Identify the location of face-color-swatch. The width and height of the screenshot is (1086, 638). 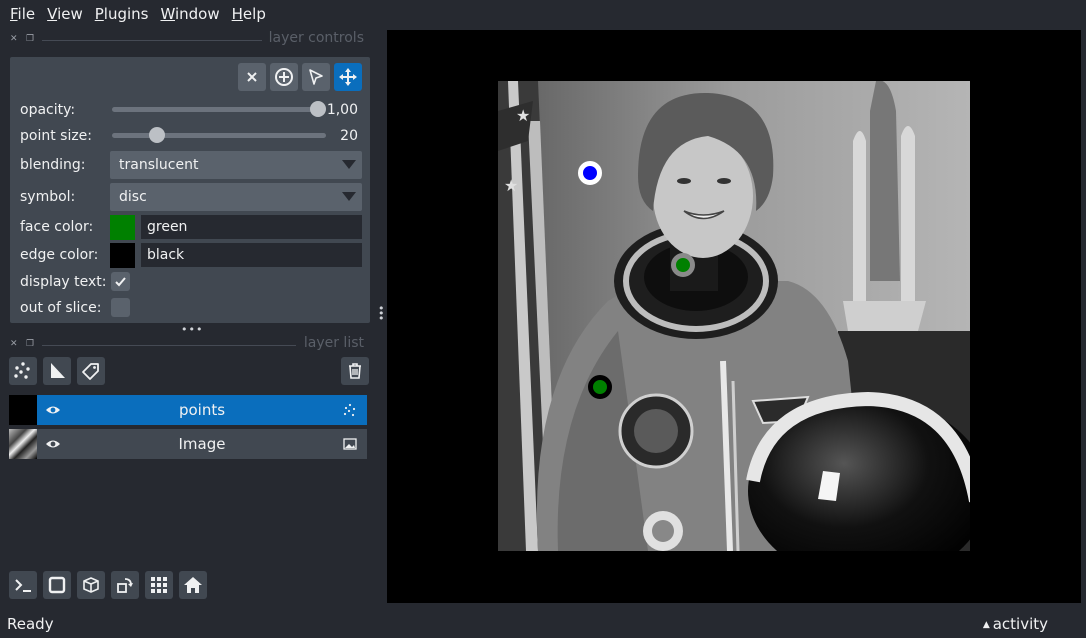
(122, 227).